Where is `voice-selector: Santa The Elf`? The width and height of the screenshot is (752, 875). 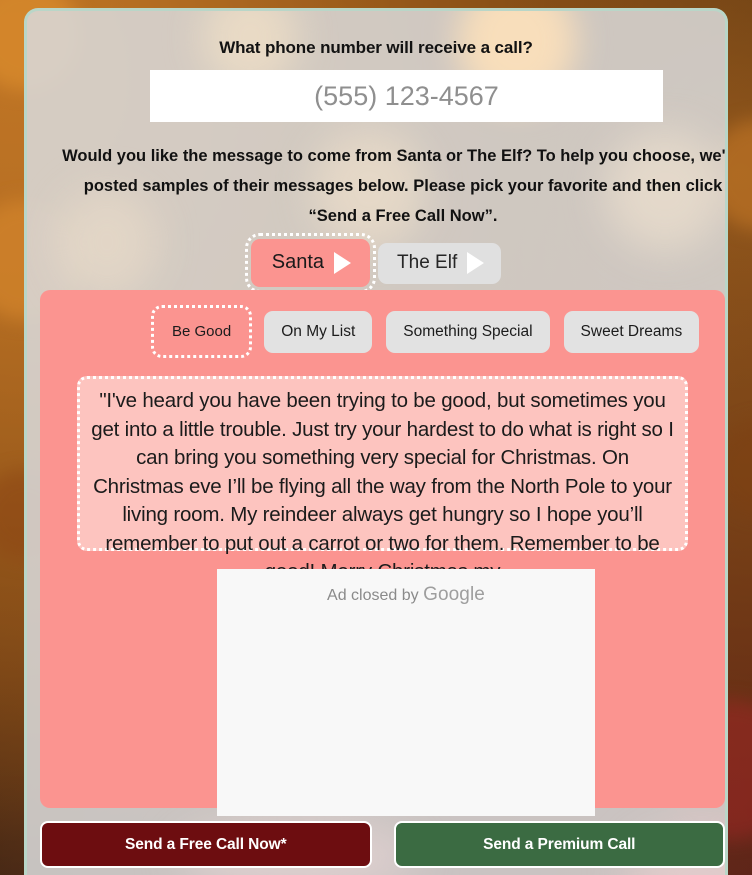 voice-selector: Santa The Elf is located at coordinates (376, 263).